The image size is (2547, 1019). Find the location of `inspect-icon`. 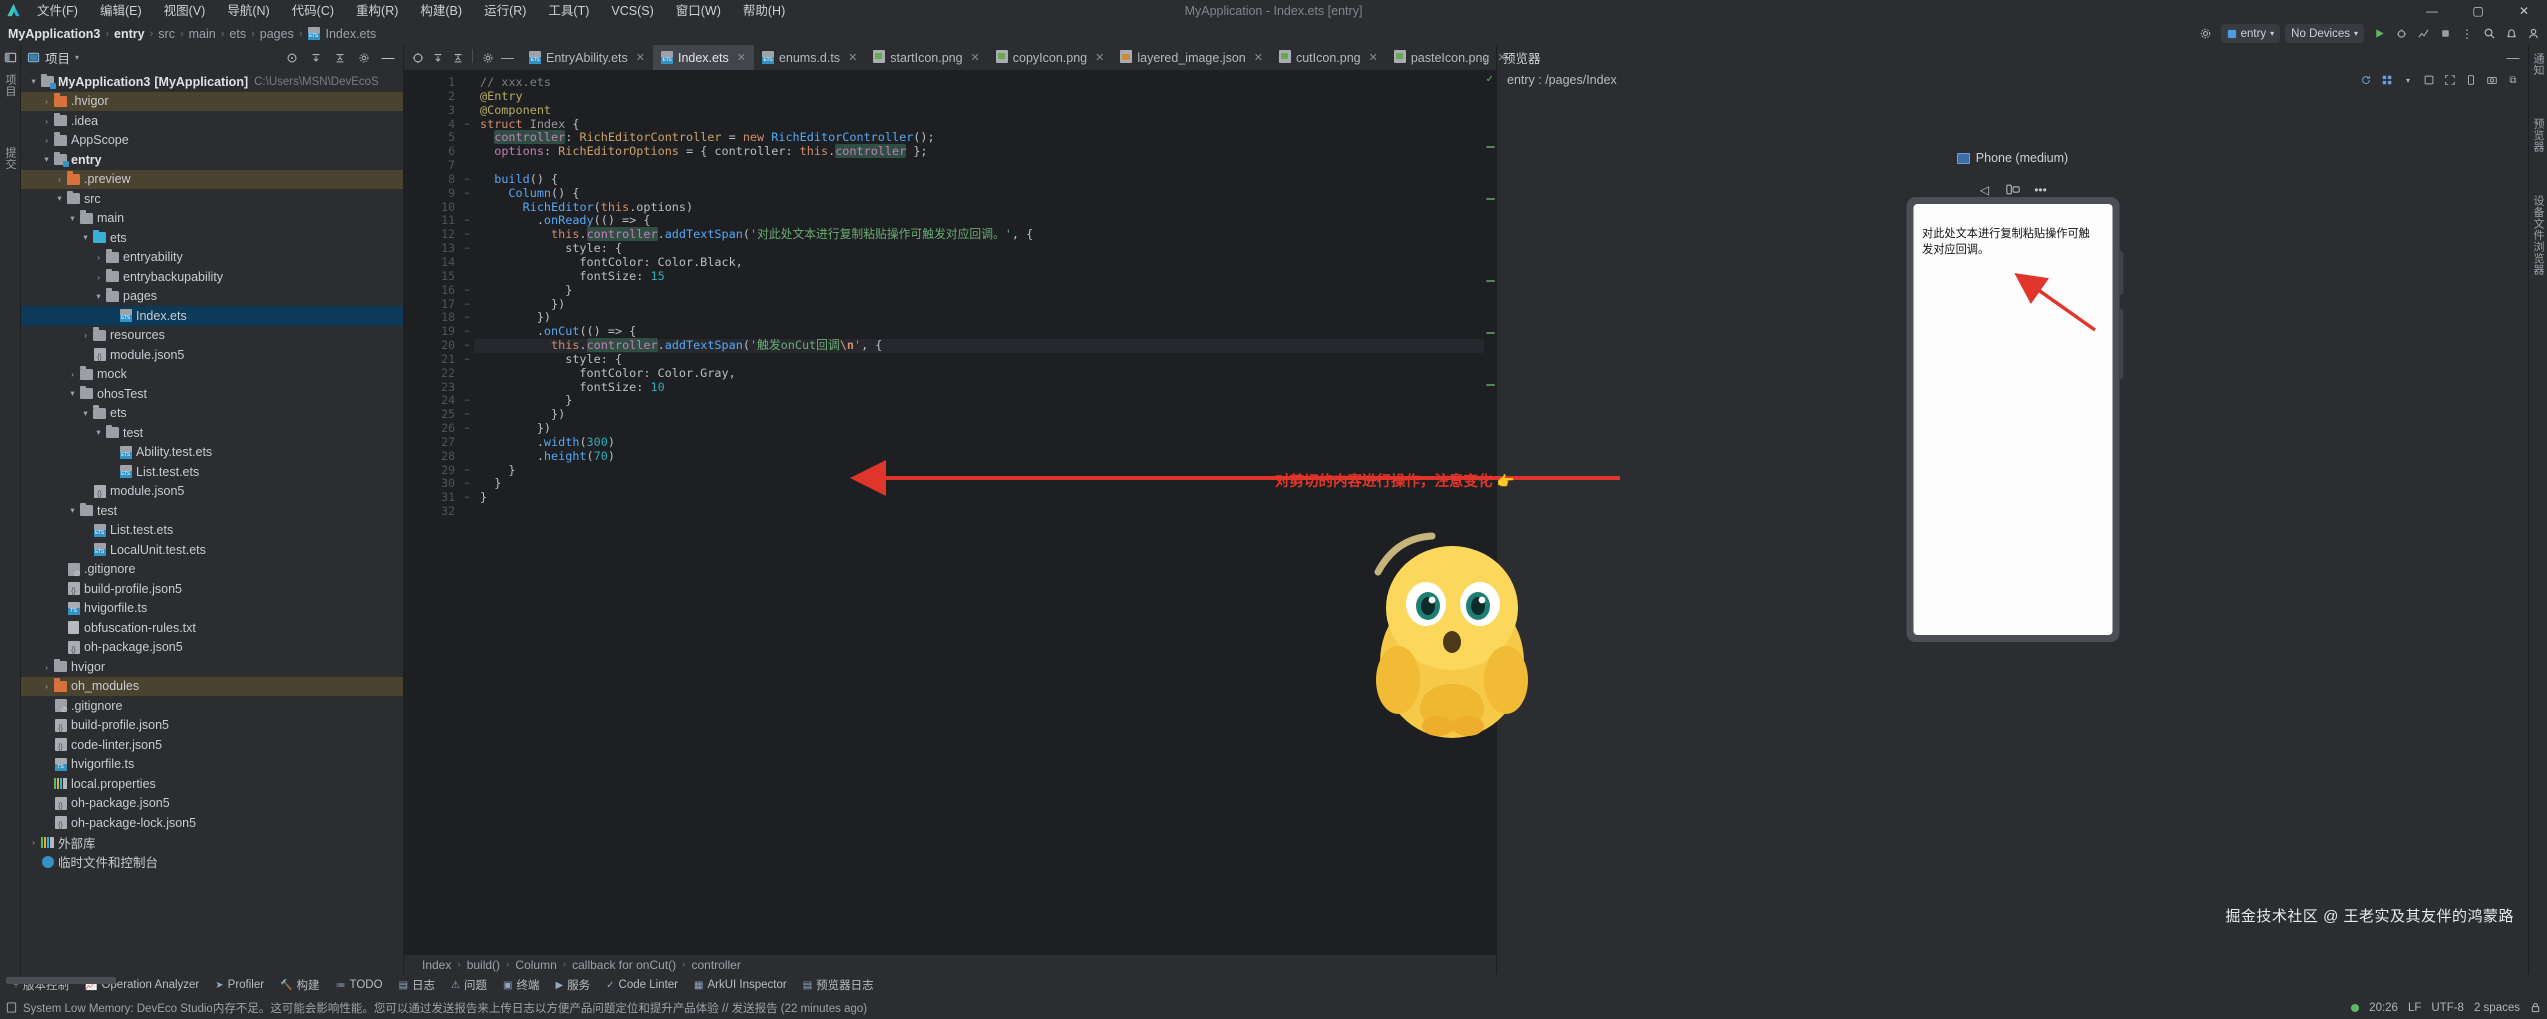

inspect-icon is located at coordinates (2429, 80).